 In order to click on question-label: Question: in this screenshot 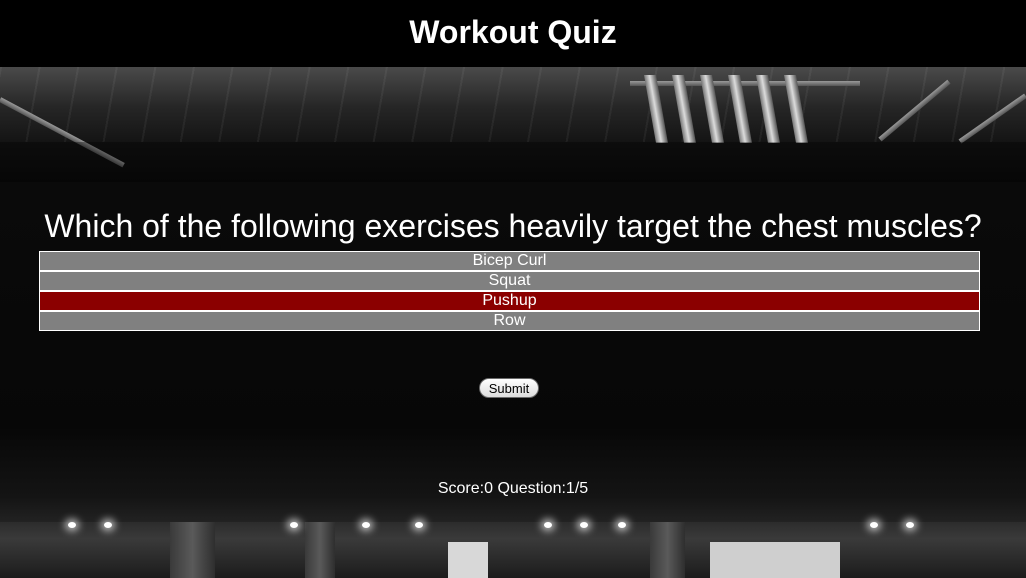, I will do `click(531, 488)`.